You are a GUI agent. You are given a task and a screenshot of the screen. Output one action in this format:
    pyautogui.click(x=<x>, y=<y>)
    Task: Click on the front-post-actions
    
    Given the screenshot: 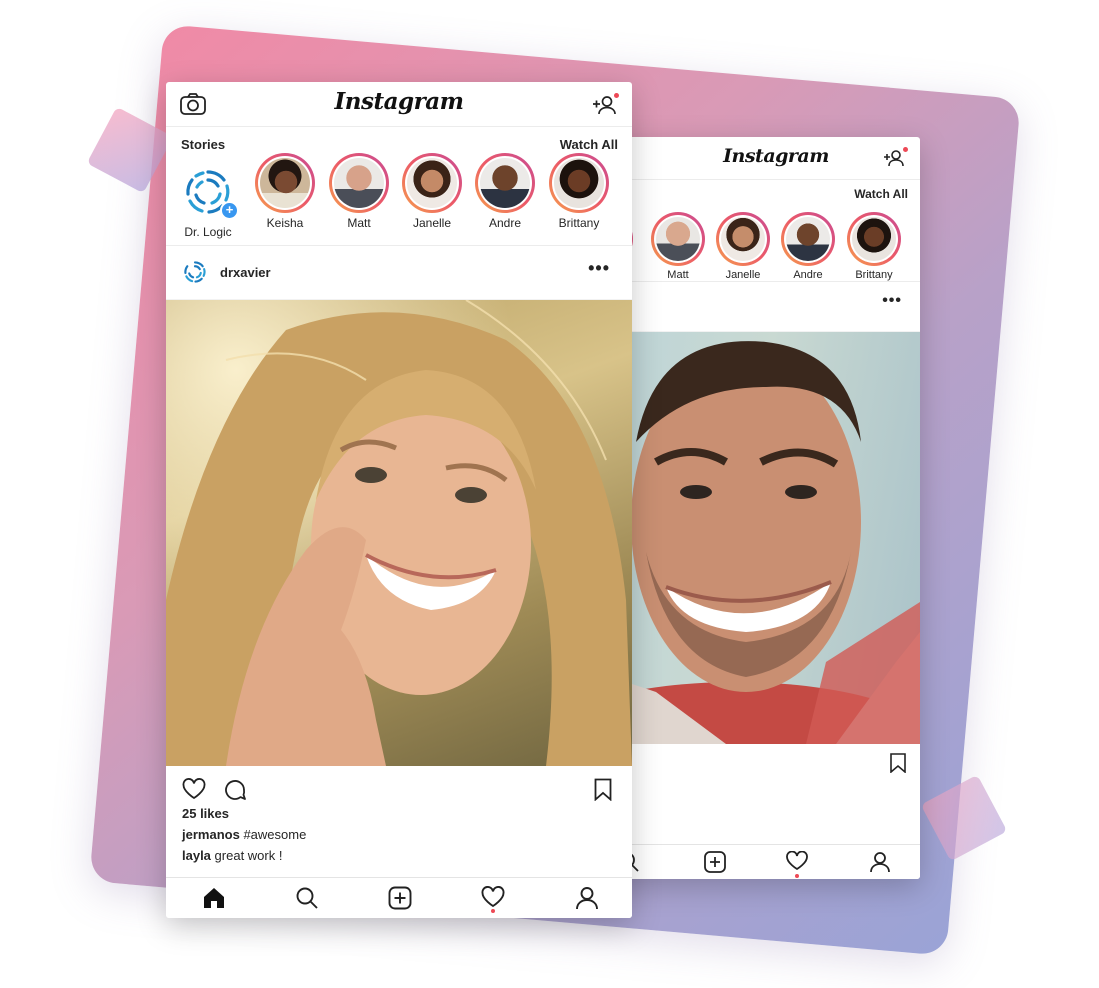 What is the action you would take?
    pyautogui.click(x=399, y=787)
    